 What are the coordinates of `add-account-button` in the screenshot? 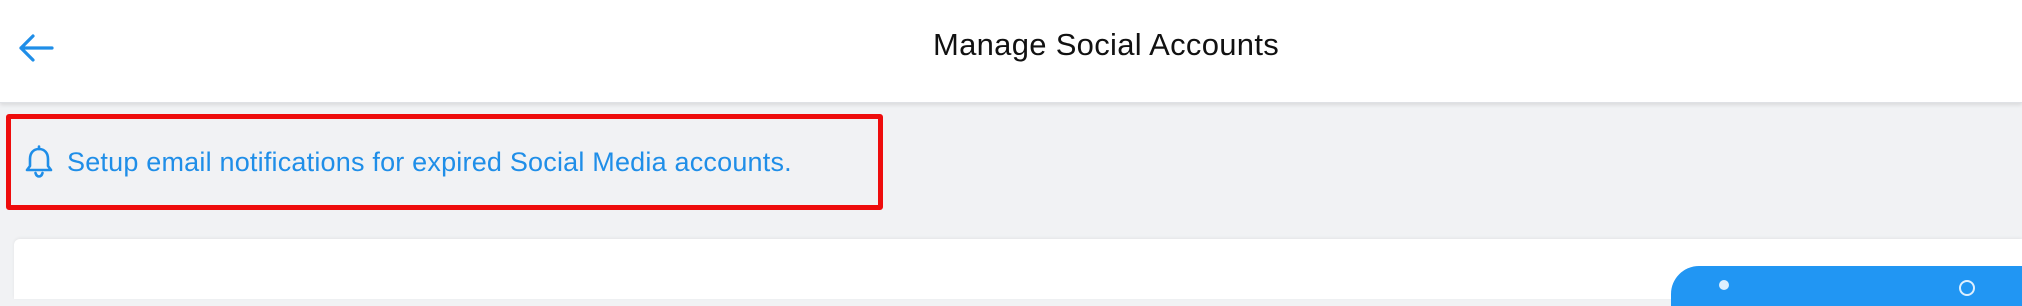 It's located at (1846, 286).